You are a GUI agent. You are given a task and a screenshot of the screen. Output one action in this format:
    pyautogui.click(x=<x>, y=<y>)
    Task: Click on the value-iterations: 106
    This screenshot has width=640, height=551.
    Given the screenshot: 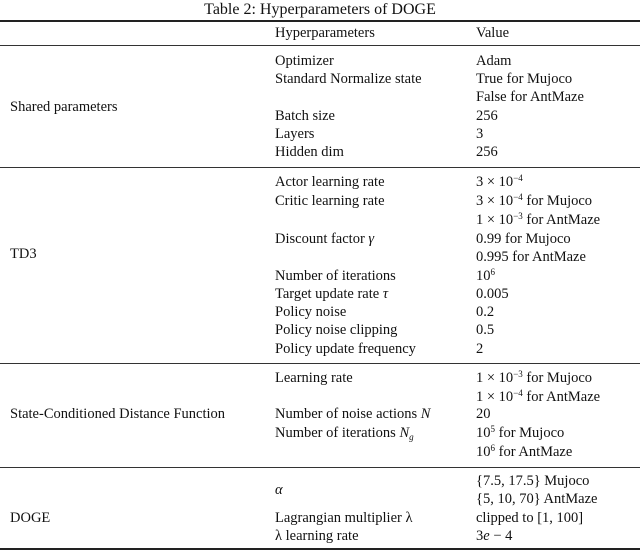 What is the action you would take?
    pyautogui.click(x=485, y=276)
    